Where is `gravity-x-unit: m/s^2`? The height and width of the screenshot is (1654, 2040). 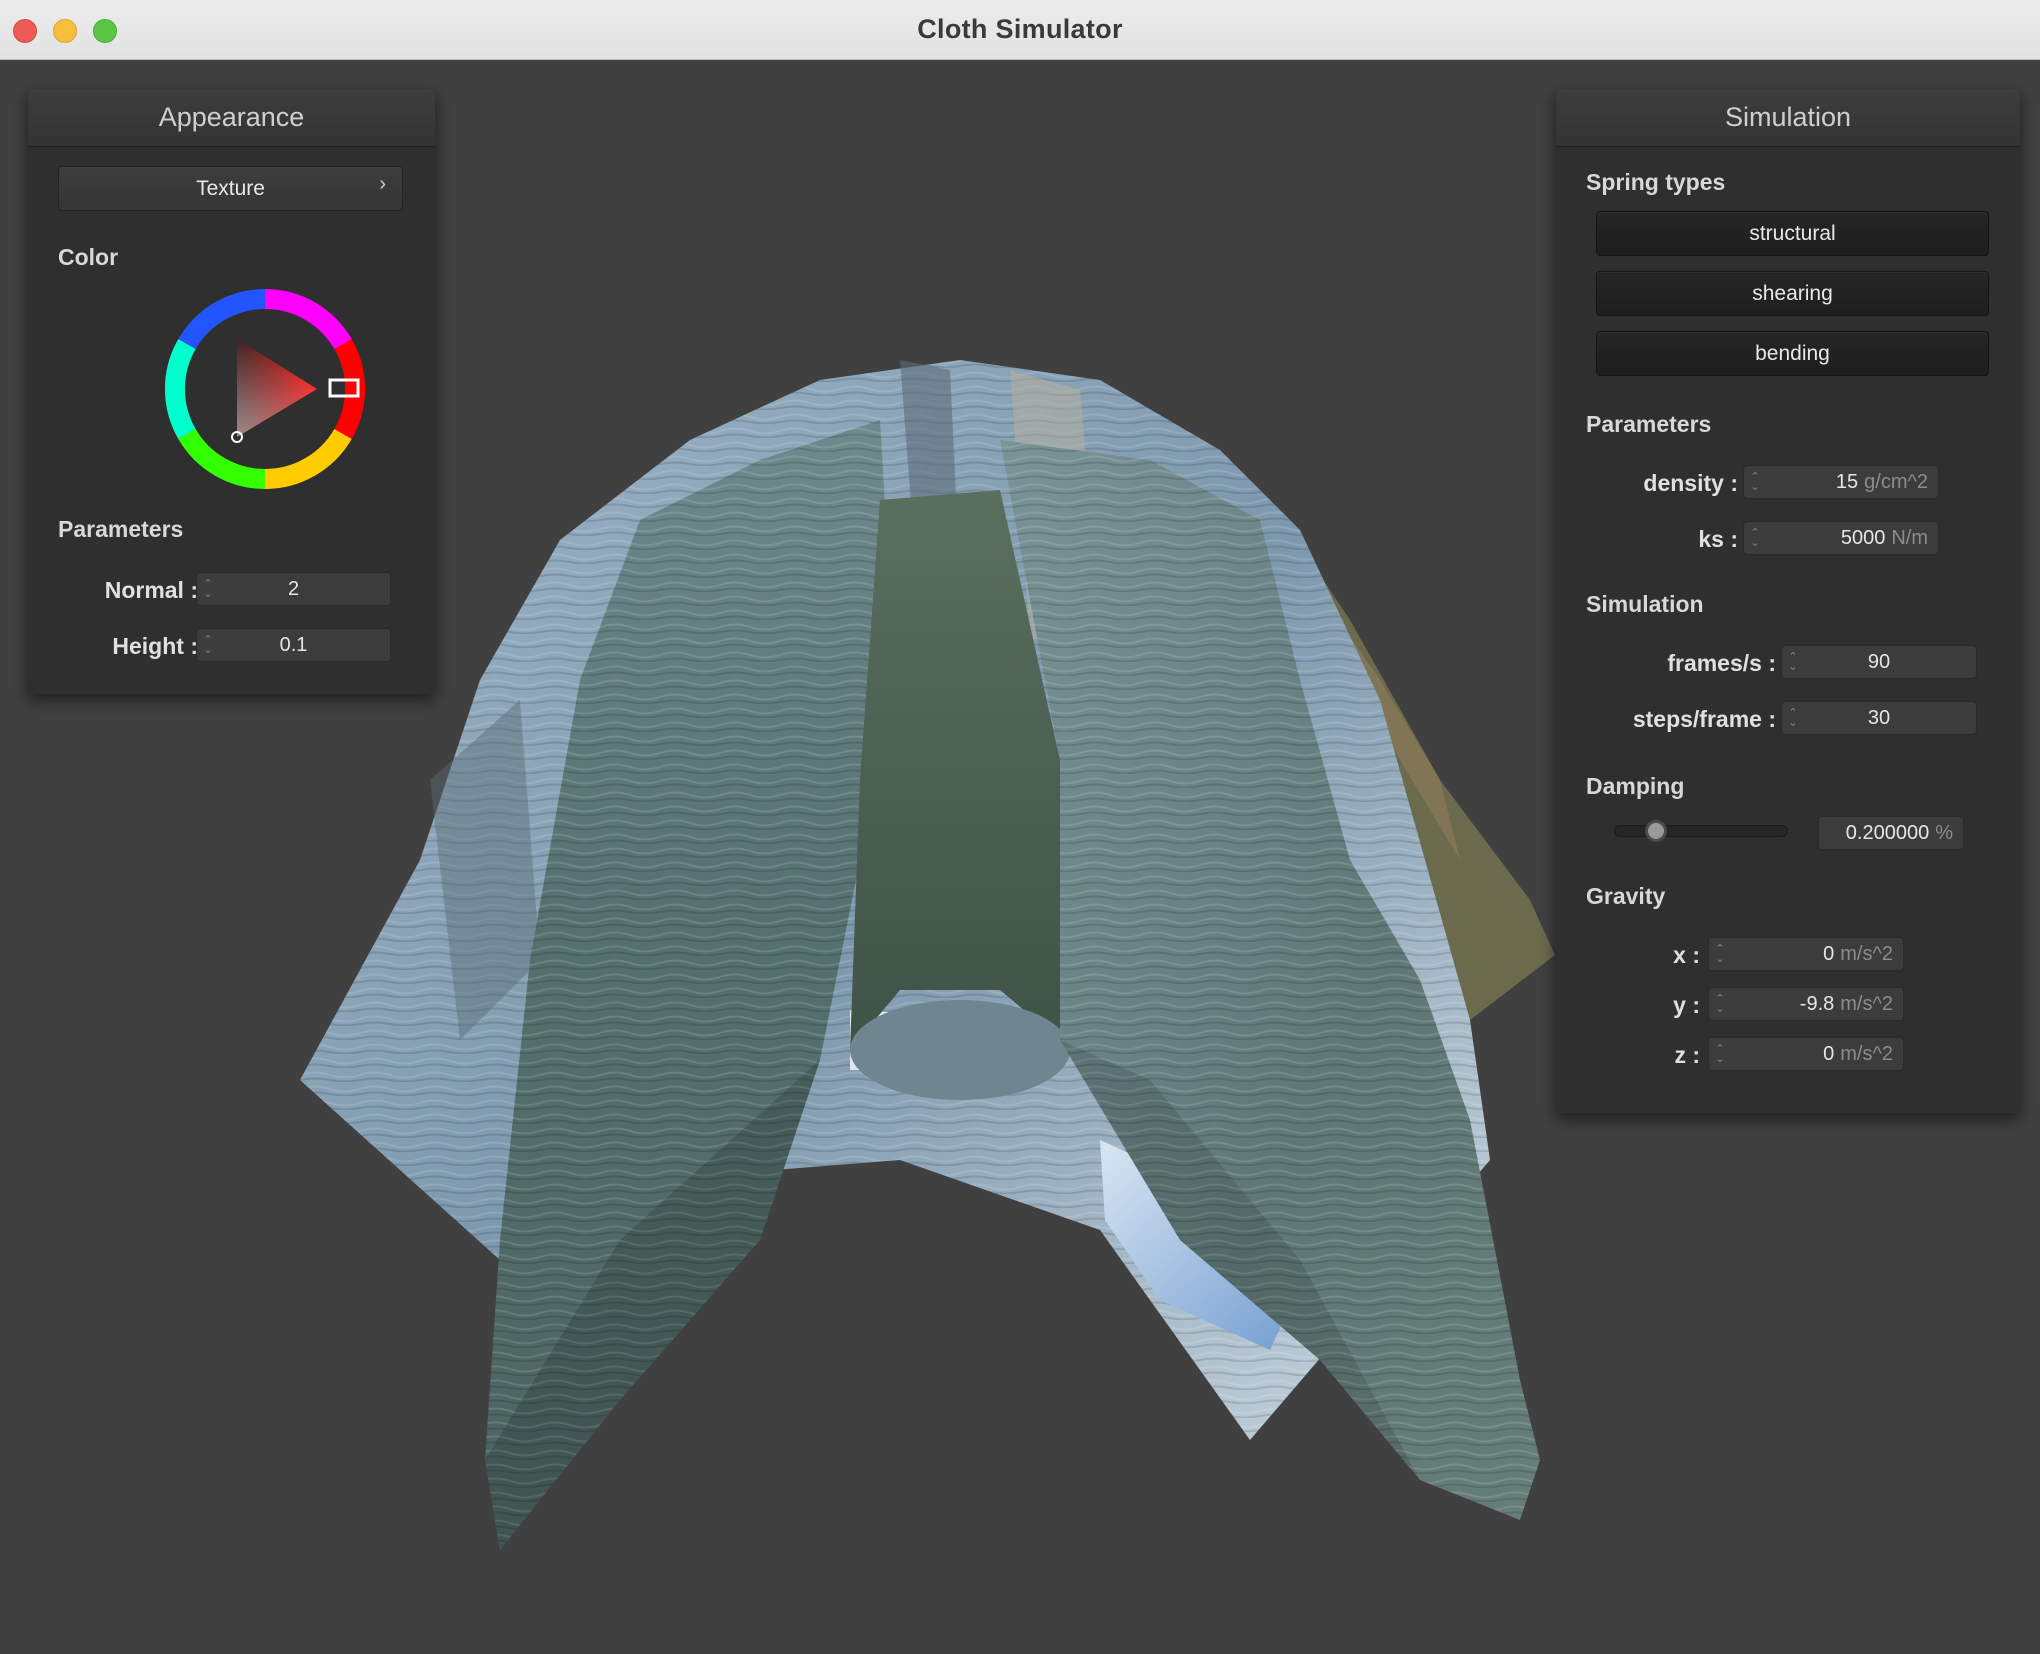 gravity-x-unit: m/s^2 is located at coordinates (1866, 953).